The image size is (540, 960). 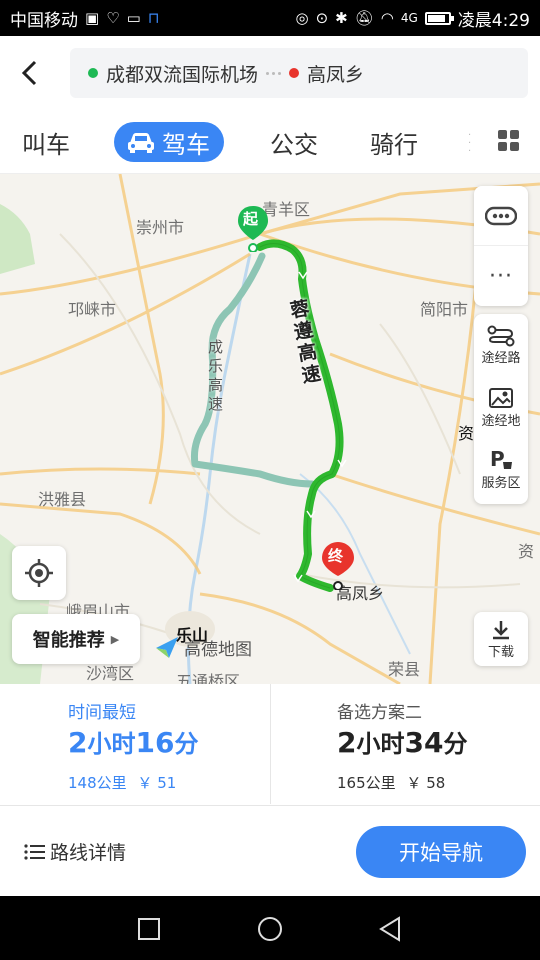 I want to click on via-road-icon, so click(x=501, y=335).